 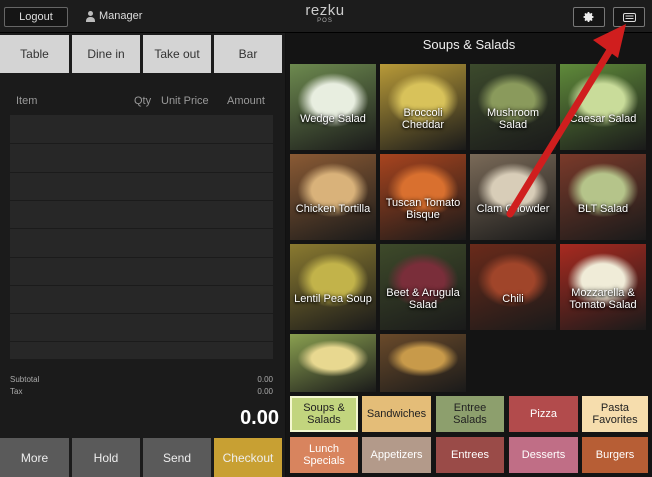 I want to click on order-actions: More Hold Send Checkout, so click(x=142, y=457).